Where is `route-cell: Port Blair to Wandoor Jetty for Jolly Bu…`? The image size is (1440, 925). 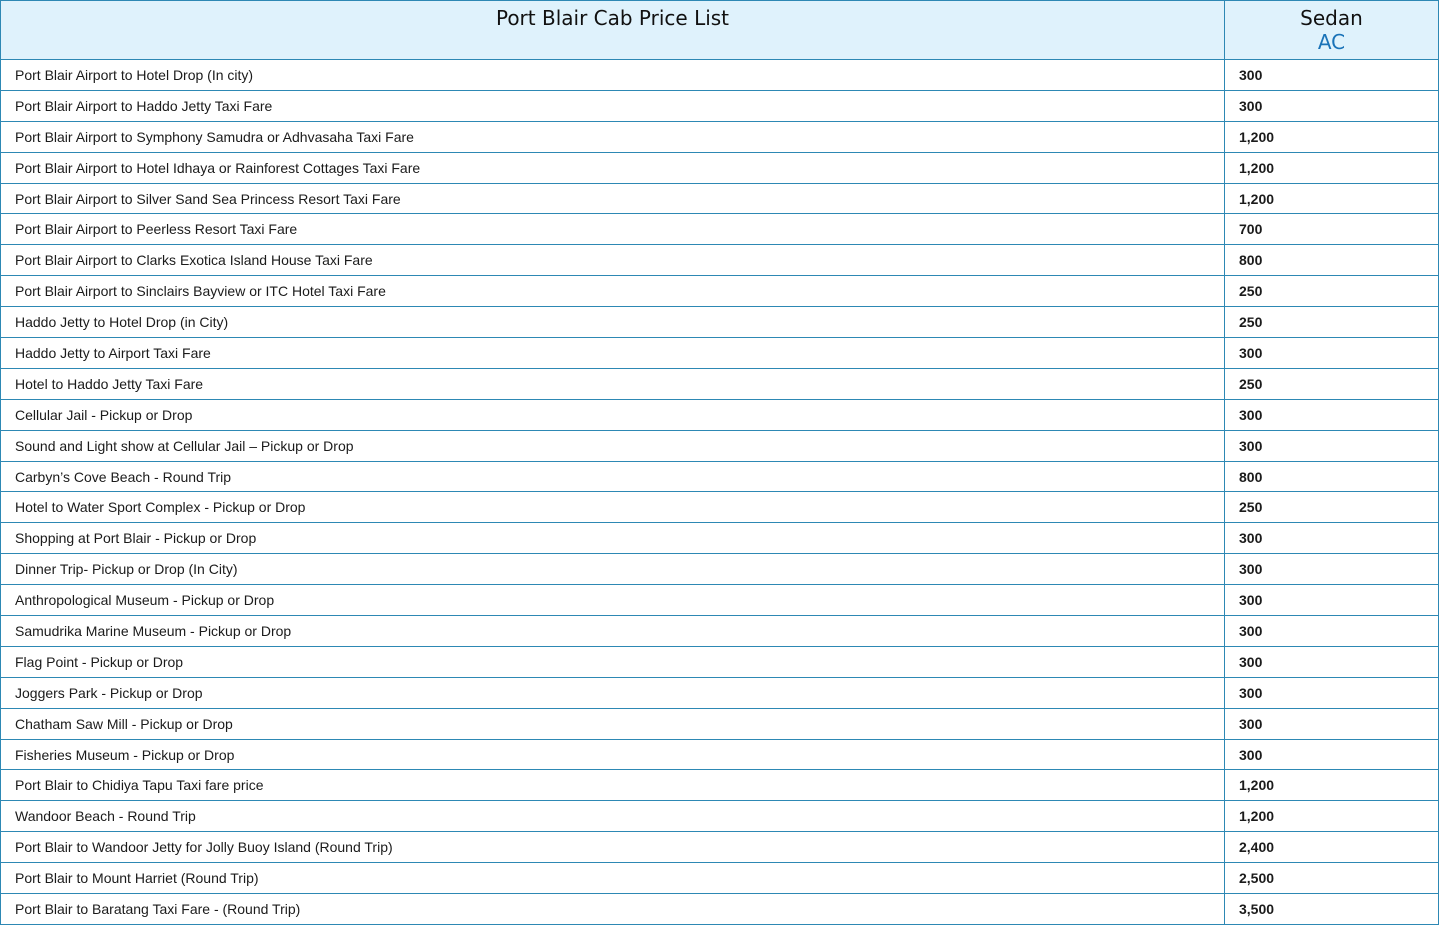 route-cell: Port Blair to Wandoor Jetty for Jolly Bu… is located at coordinates (612, 847).